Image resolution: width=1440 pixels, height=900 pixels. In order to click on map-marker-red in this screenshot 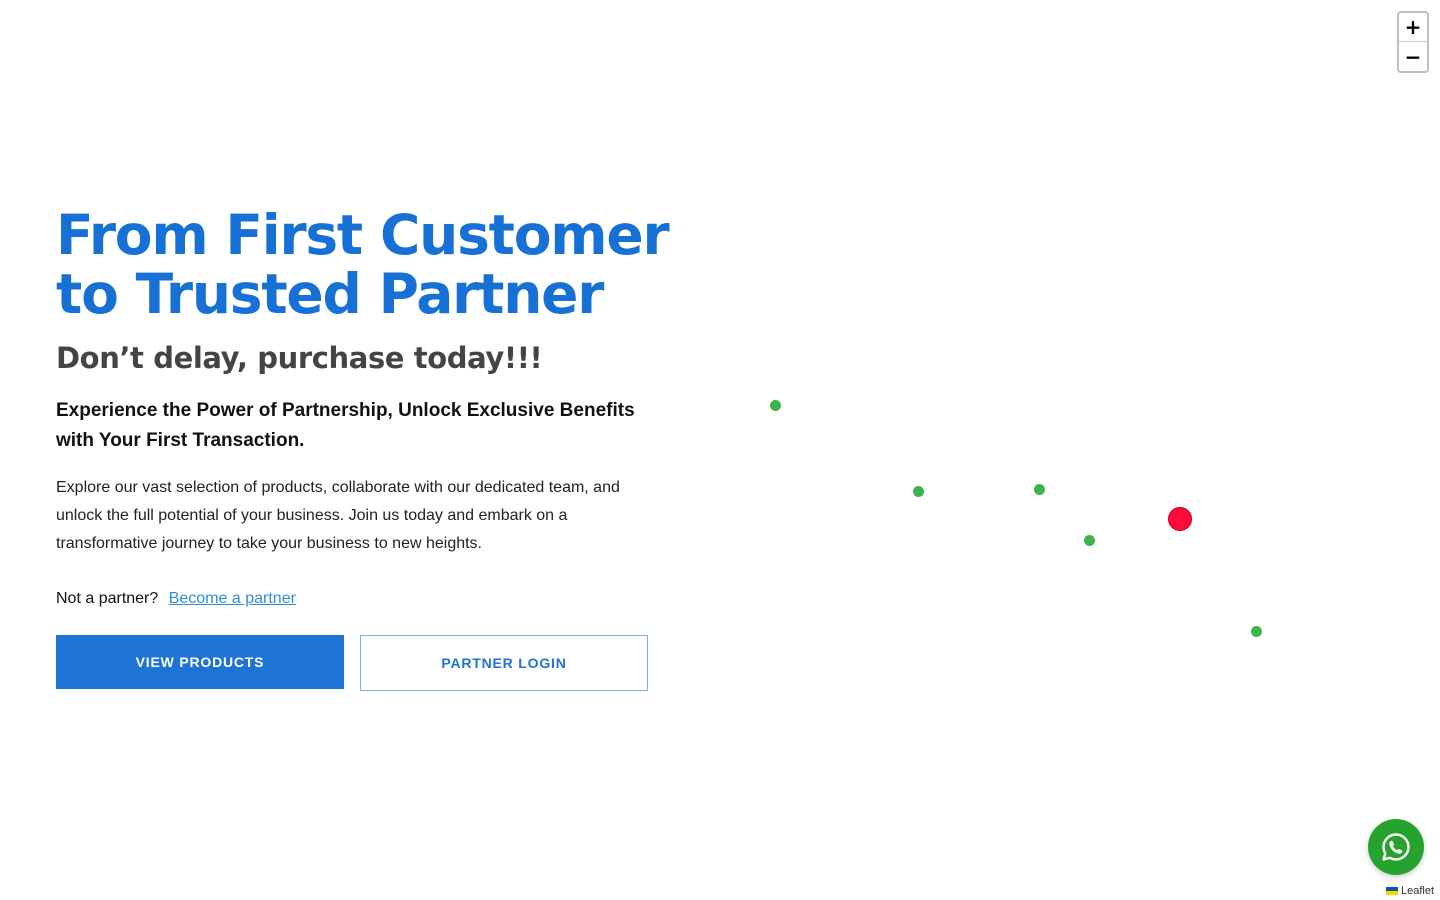, I will do `click(1180, 519)`.